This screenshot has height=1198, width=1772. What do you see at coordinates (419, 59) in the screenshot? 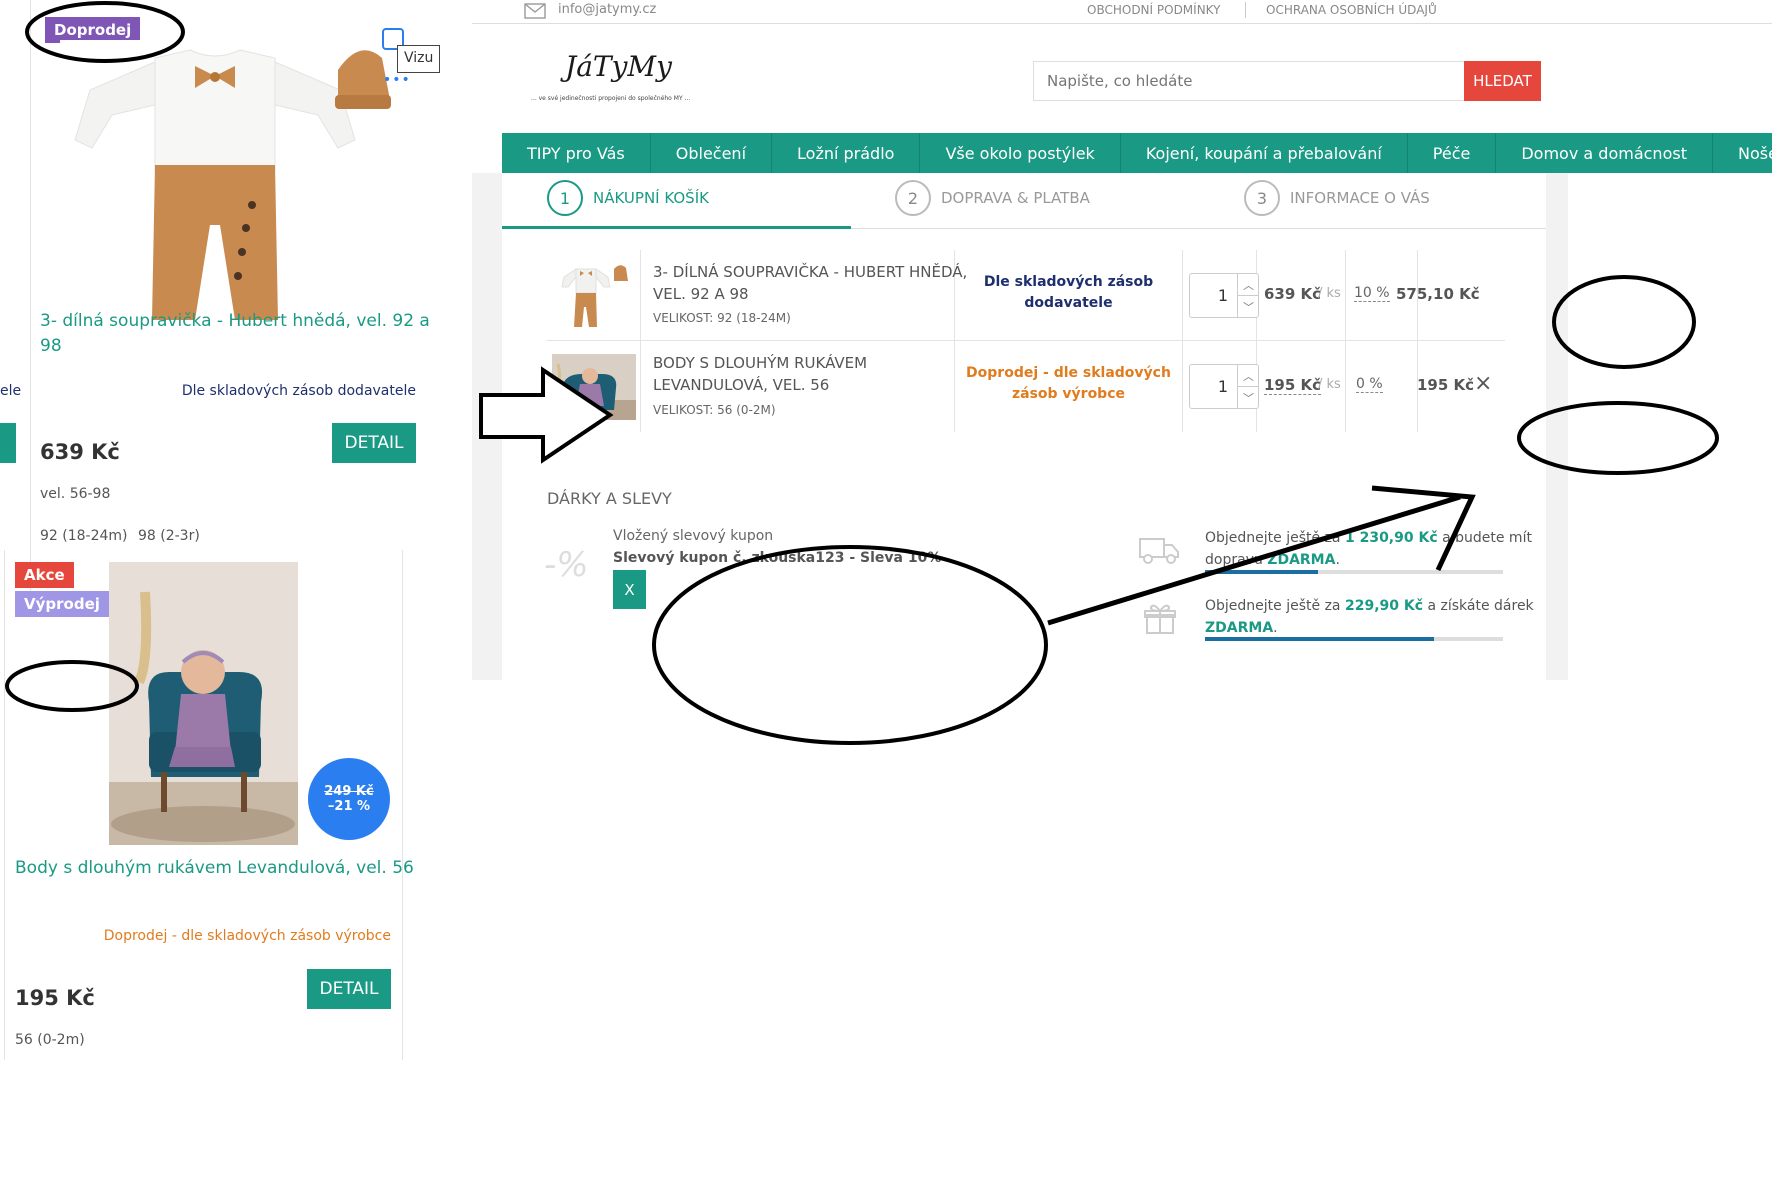
I see `visualize-tooltip: Vizu` at bounding box center [419, 59].